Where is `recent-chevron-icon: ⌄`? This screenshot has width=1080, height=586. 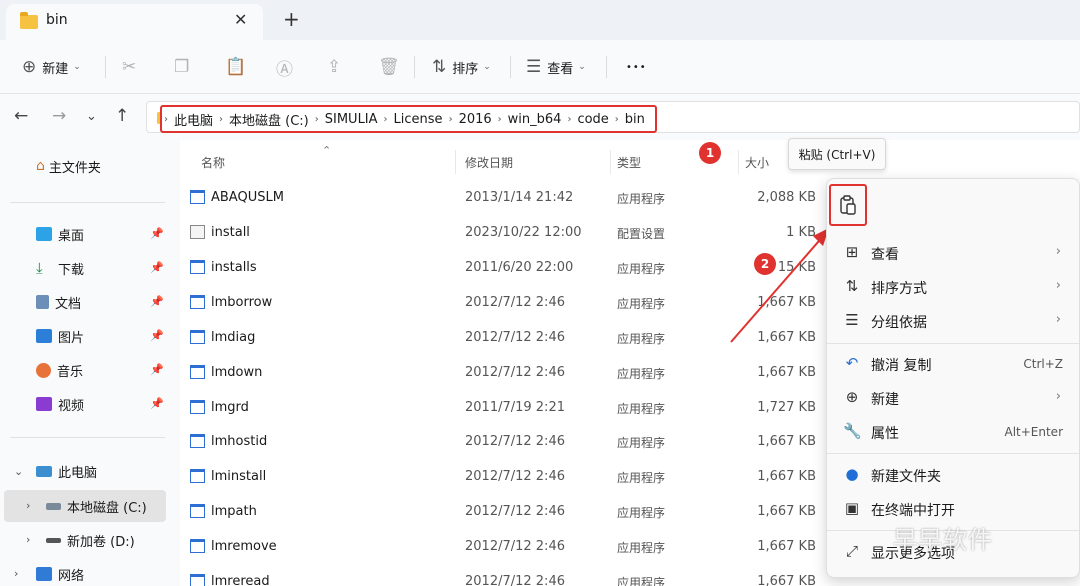
recent-chevron-icon: ⌄ is located at coordinates (91, 116).